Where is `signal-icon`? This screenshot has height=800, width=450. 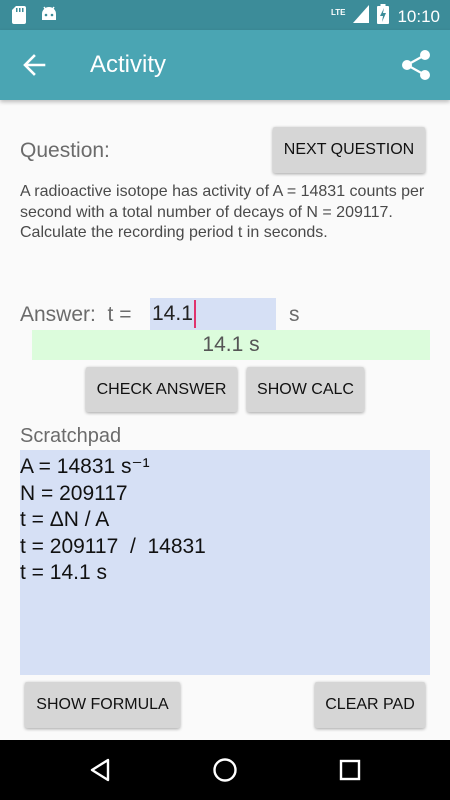 signal-icon is located at coordinates (361, 16).